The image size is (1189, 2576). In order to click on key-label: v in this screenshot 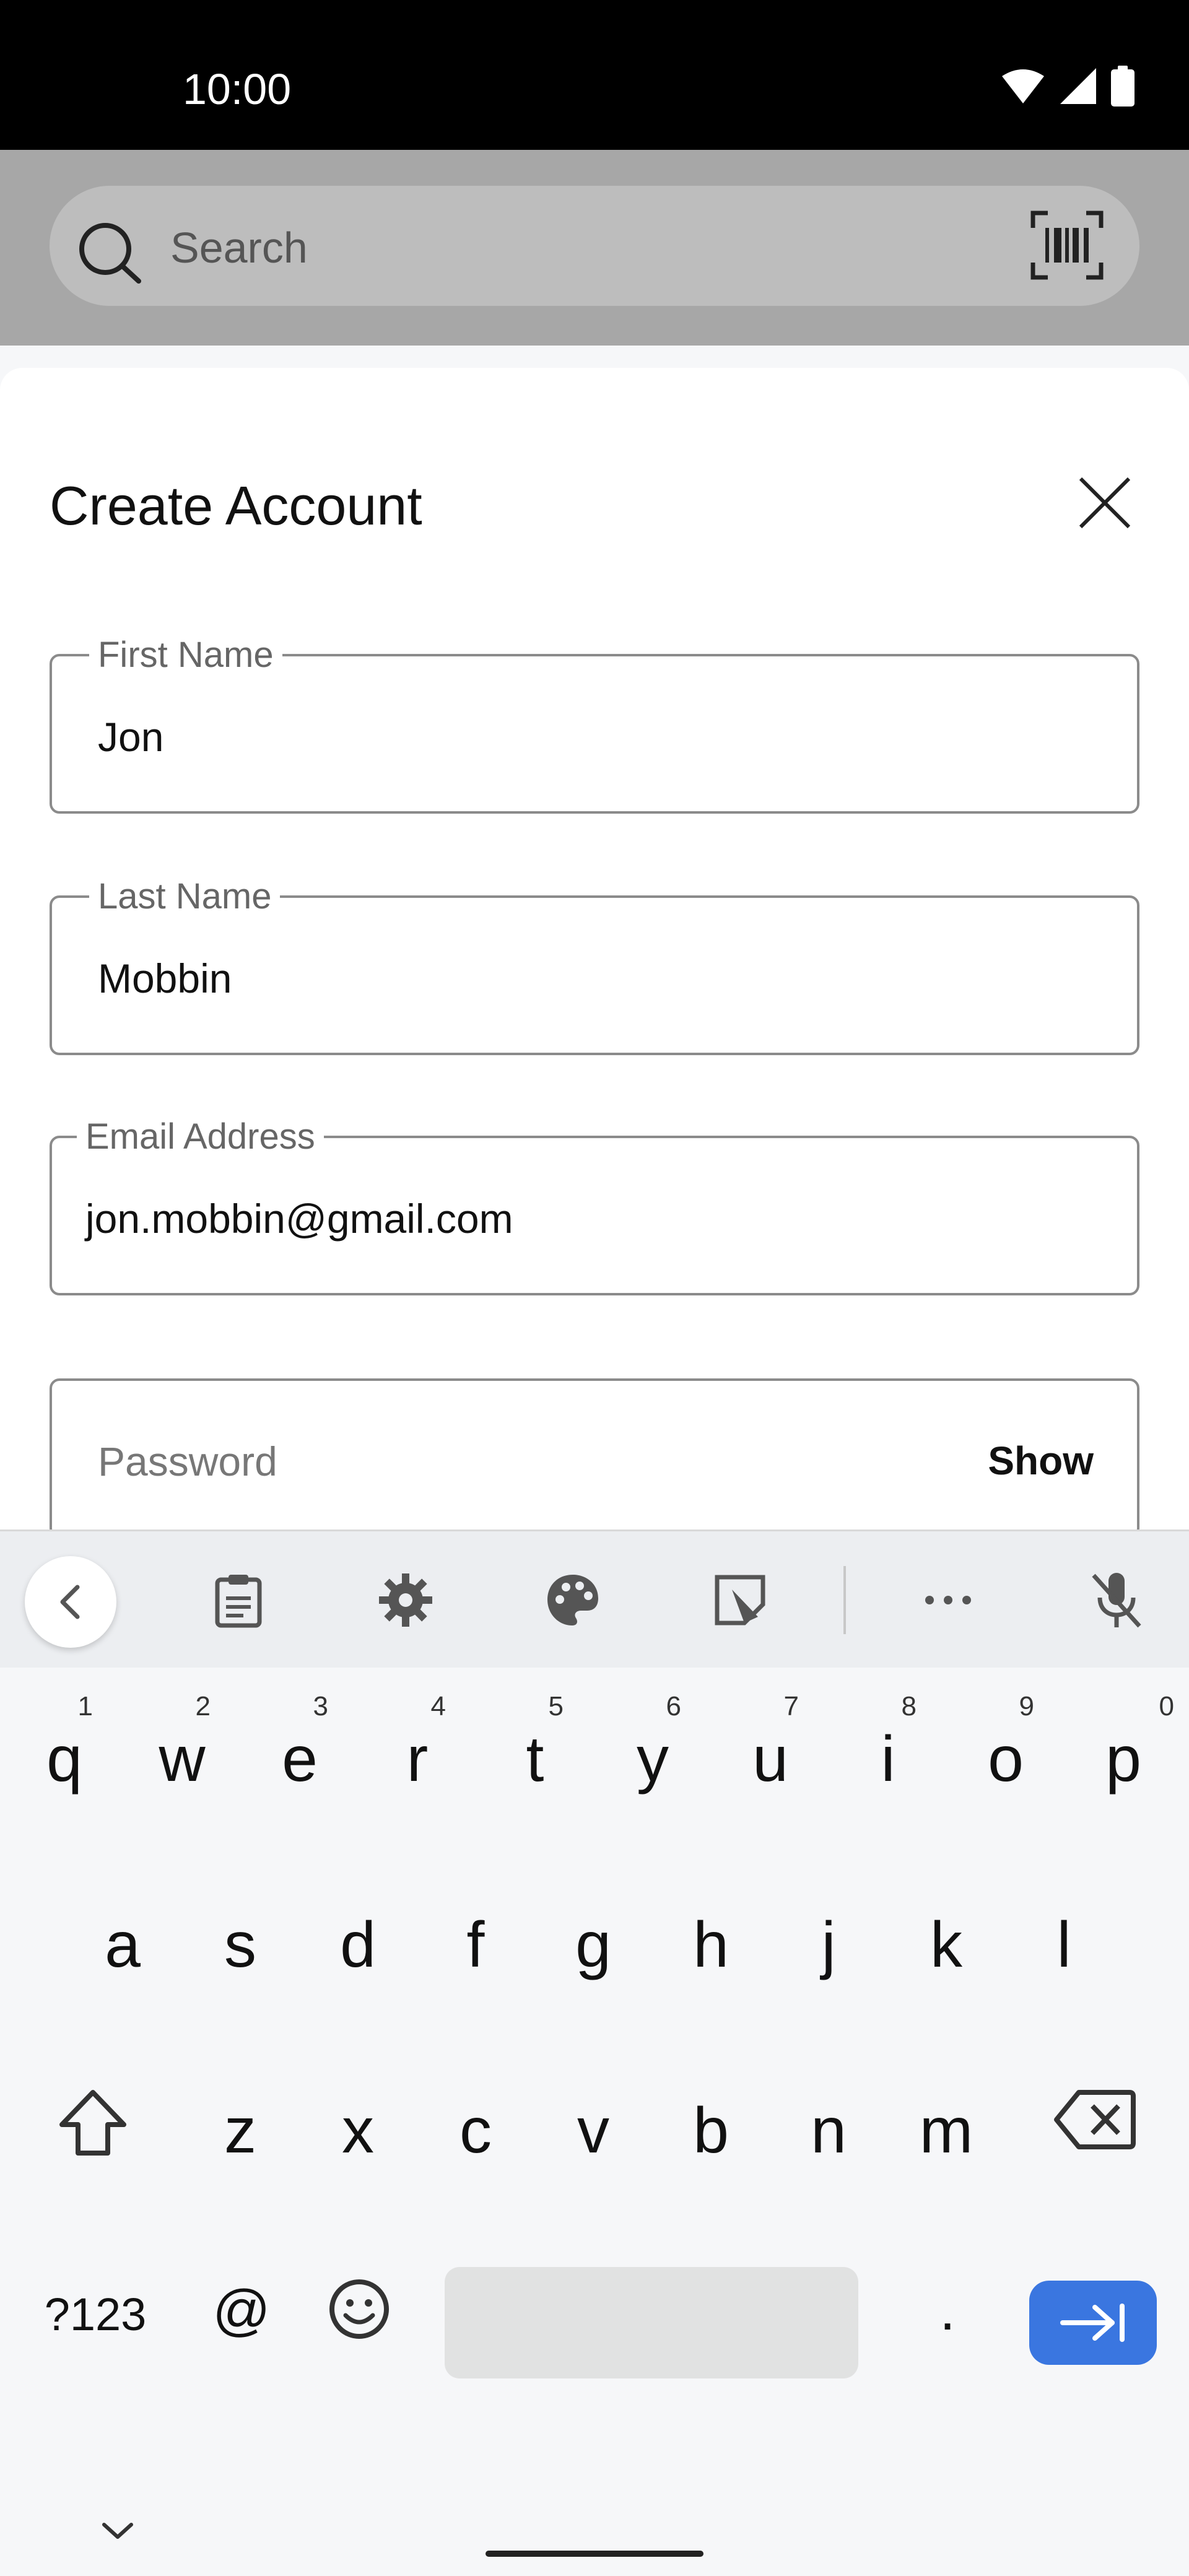, I will do `click(593, 2131)`.